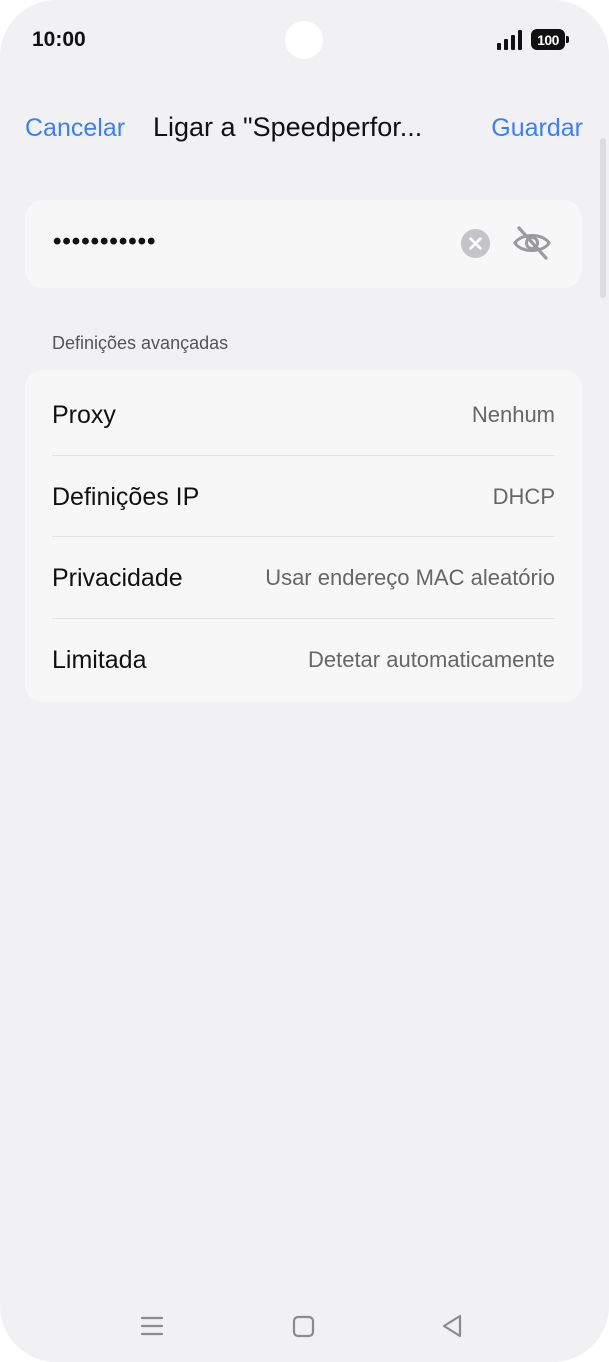 The width and height of the screenshot is (609, 1362). Describe the element at coordinates (550, 39) in the screenshot. I see `battery-icon: 100` at that location.